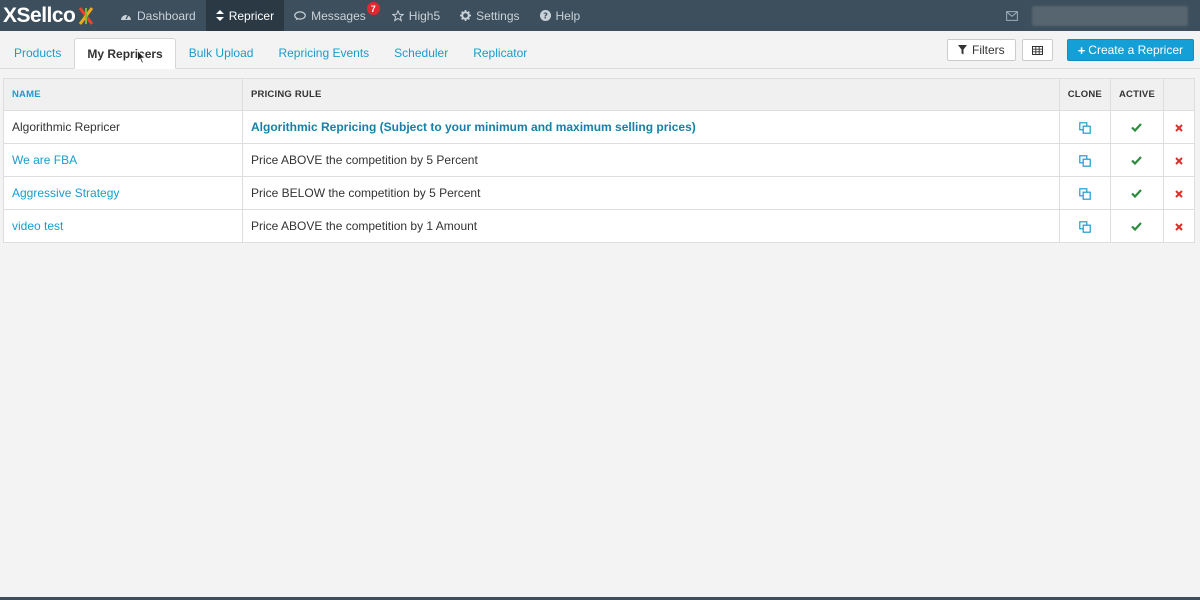 The height and width of the screenshot is (600, 1200). Describe the element at coordinates (466, 15) in the screenshot. I see `gear-icon` at that location.